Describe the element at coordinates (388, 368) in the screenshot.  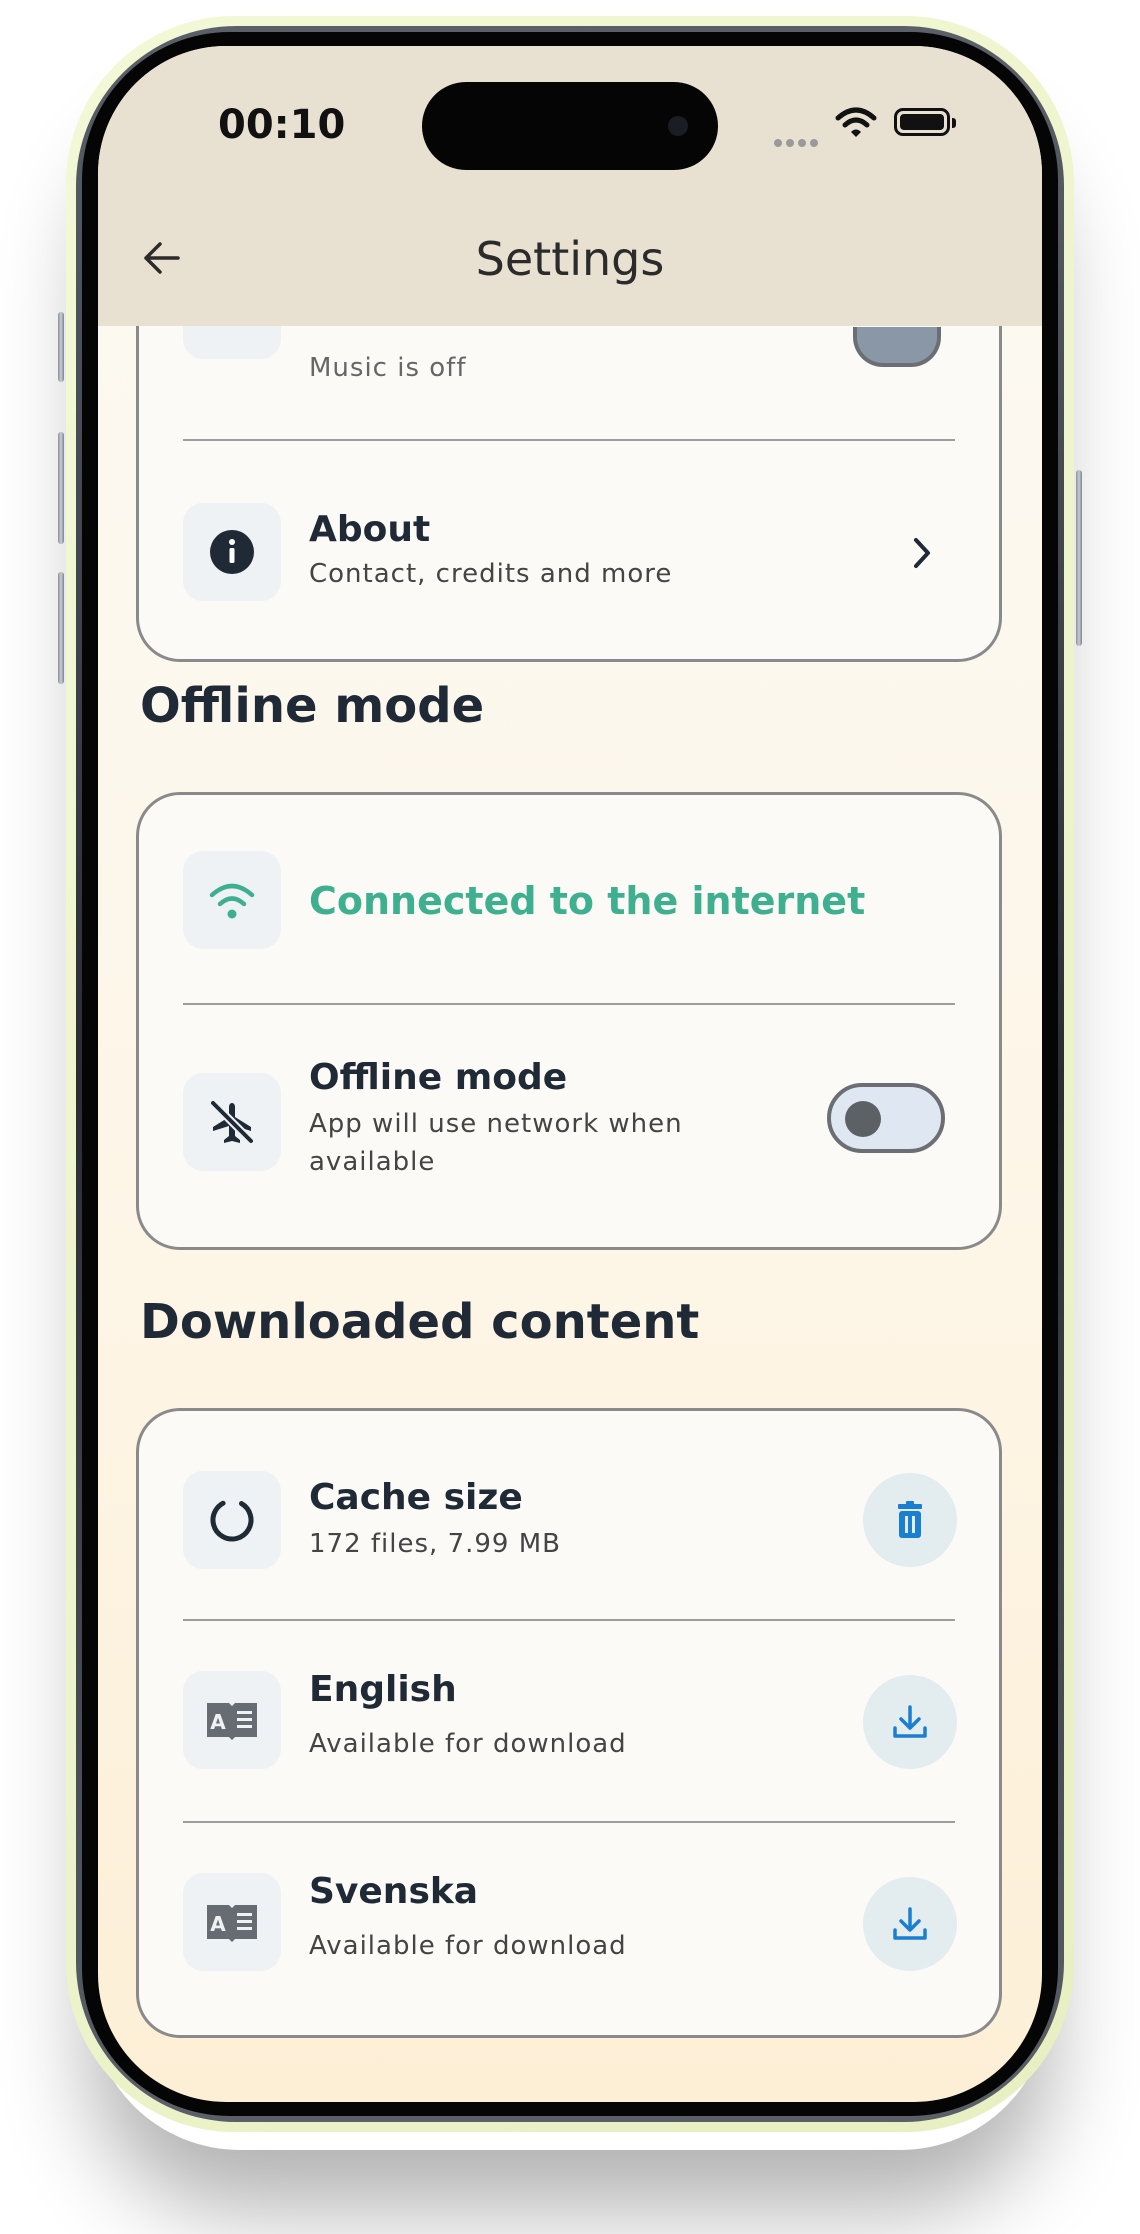
I see `music-row-subtitle: Music is off` at that location.